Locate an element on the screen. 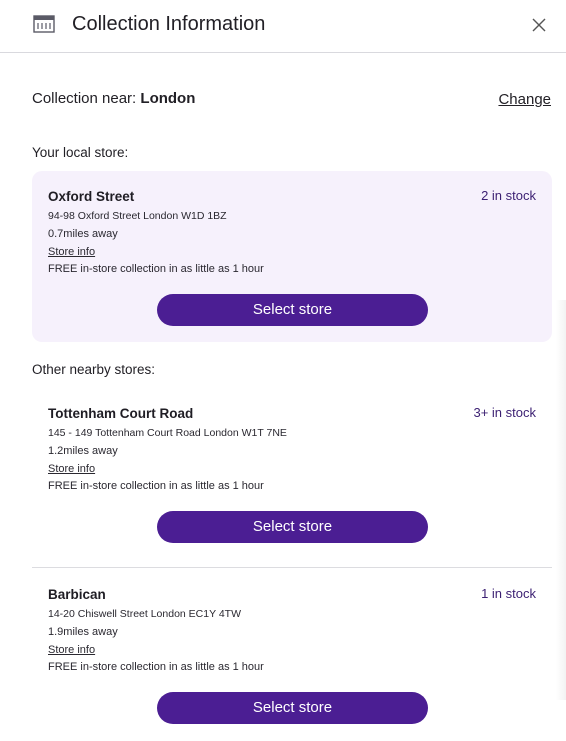  store-icon is located at coordinates (44, 24).